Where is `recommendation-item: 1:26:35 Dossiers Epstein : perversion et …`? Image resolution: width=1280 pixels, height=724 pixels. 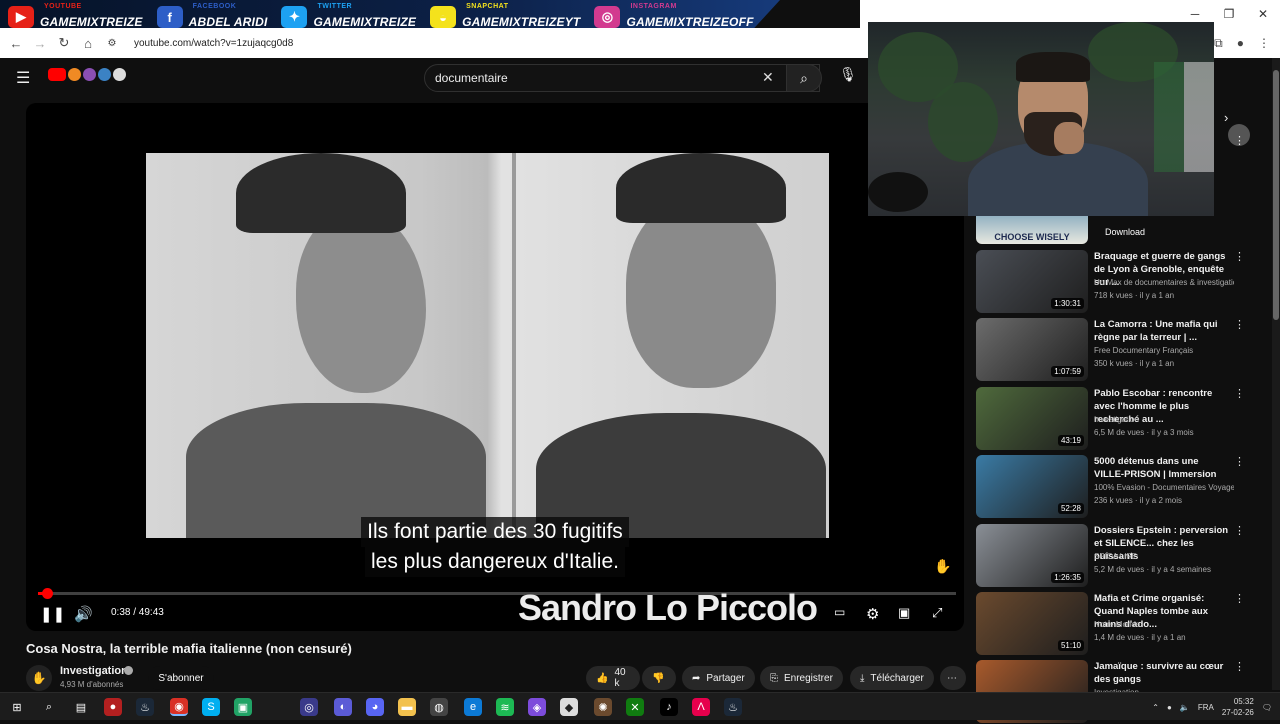 recommendation-item: 1:26:35 Dossiers Epstein : perversion et … is located at coordinates (1121, 556).